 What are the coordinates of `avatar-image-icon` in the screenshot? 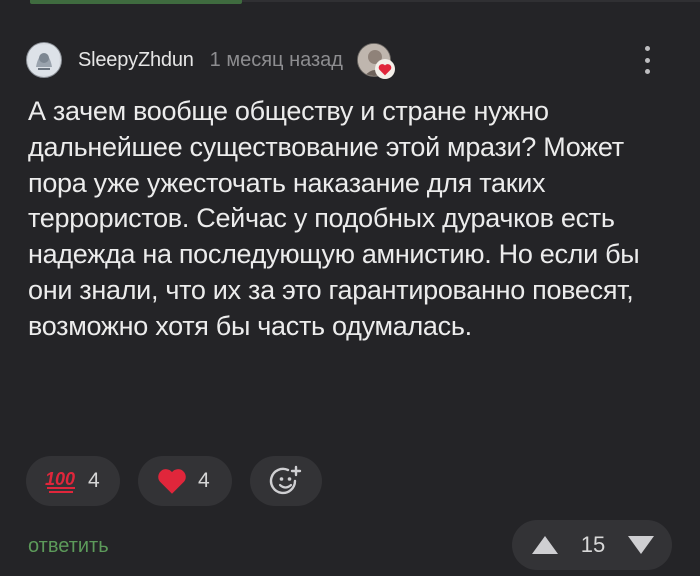 It's located at (44, 60).